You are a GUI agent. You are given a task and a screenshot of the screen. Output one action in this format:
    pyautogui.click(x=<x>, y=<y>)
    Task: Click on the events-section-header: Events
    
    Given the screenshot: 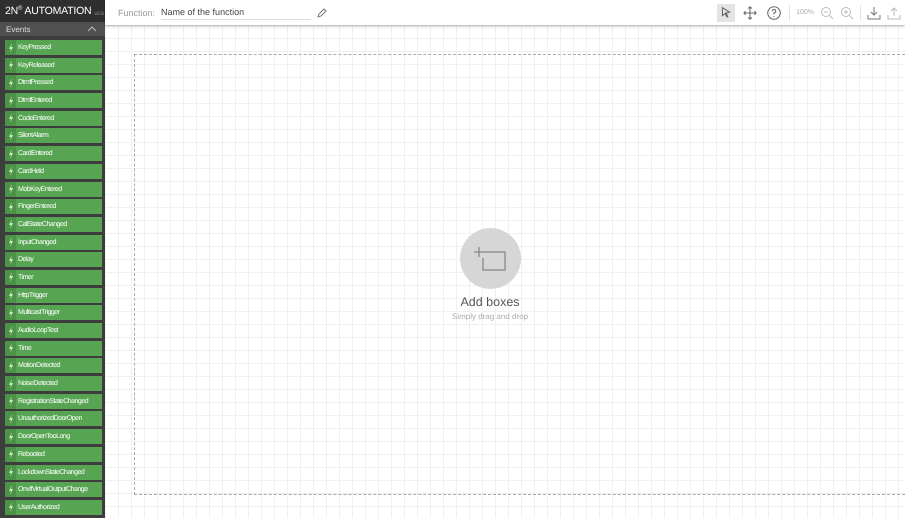 What is the action you would take?
    pyautogui.click(x=52, y=29)
    